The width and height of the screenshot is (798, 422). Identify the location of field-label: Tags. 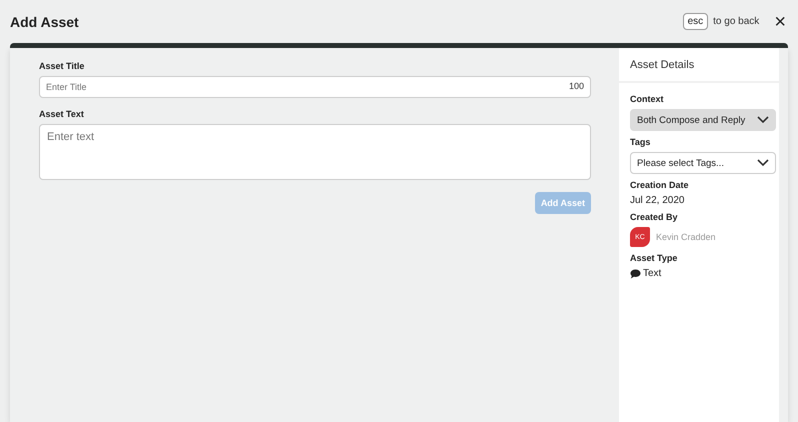
(641, 142).